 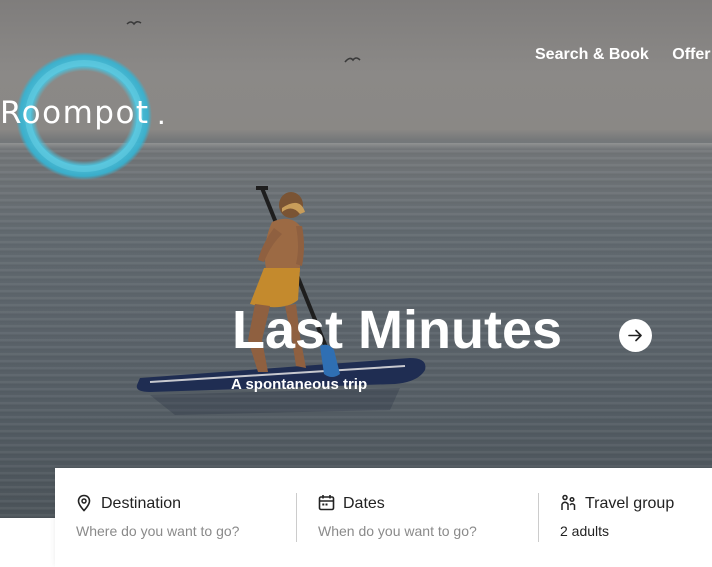 I want to click on hero-subtitle: A spontaneous trip, so click(x=299, y=384).